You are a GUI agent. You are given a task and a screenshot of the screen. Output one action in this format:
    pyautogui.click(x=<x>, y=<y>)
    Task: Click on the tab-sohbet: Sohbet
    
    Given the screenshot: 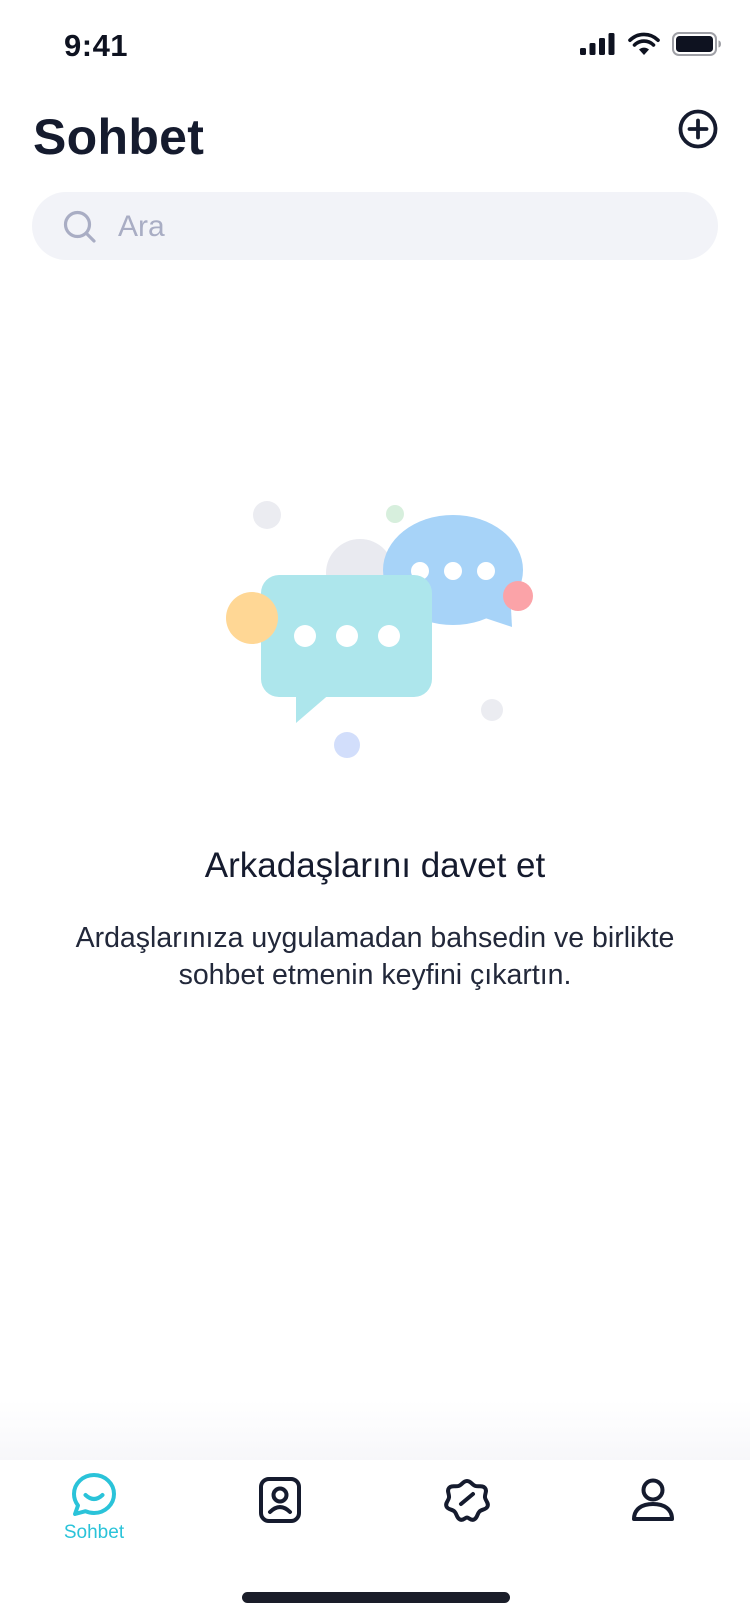 What is the action you would take?
    pyautogui.click(x=94, y=1517)
    